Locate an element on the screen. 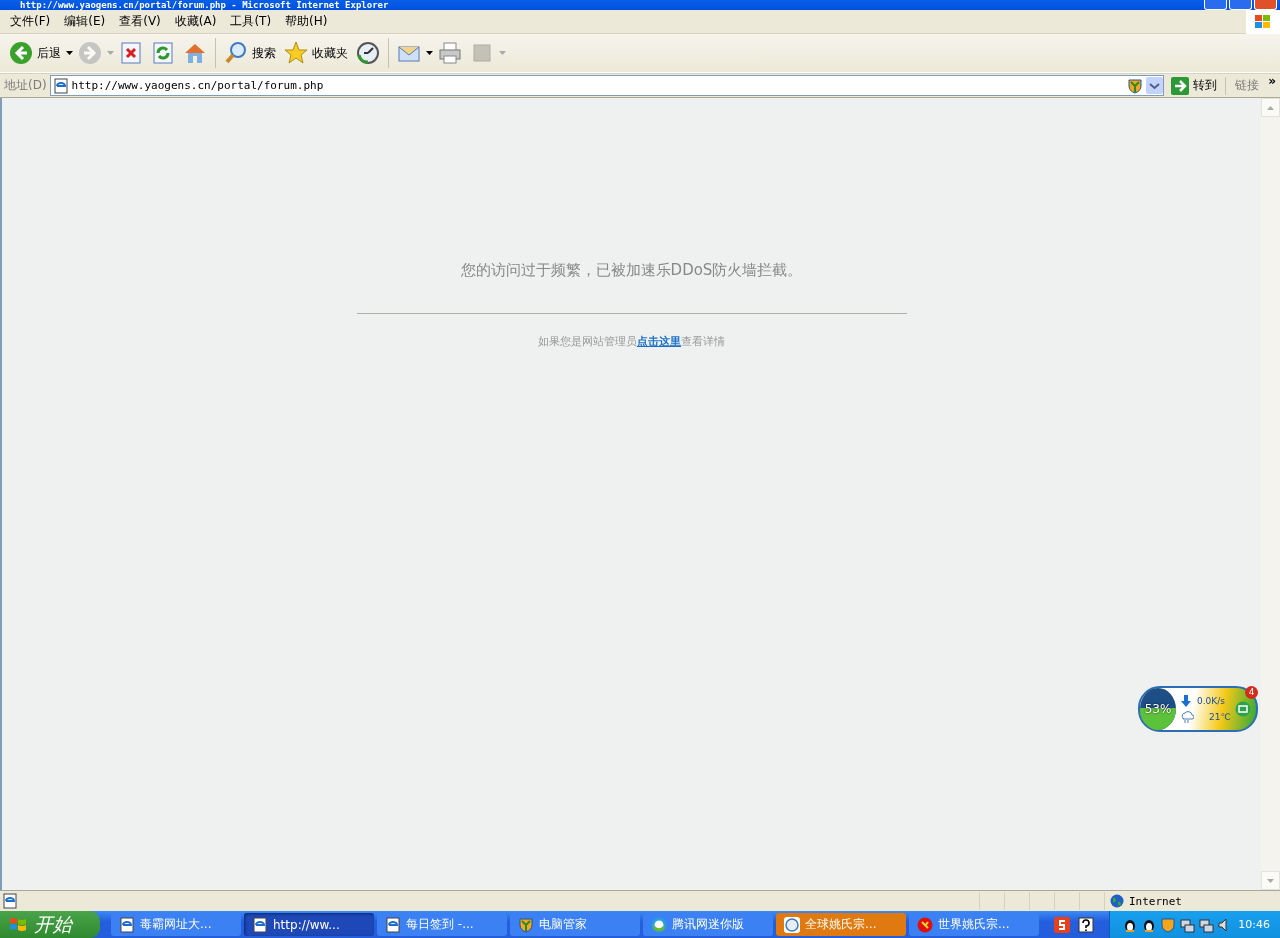 This screenshot has width=1280, height=938. round-logo-icon is located at coordinates (925, 924).